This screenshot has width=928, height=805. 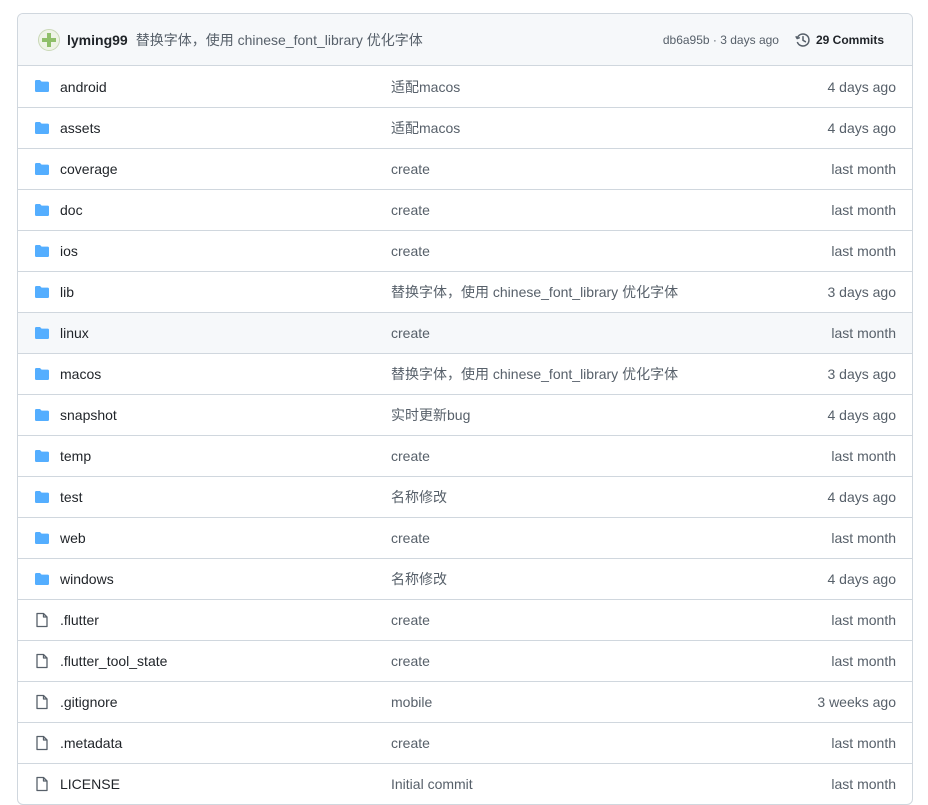 What do you see at coordinates (465, 332) in the screenshot?
I see `file-row: linux create last month` at bounding box center [465, 332].